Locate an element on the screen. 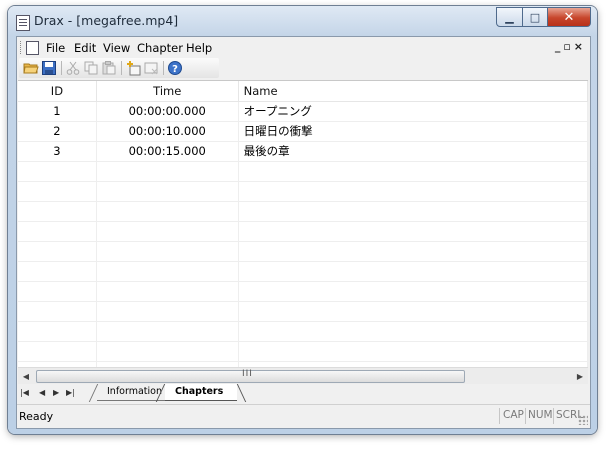  menu-grip-icon is located at coordinates (21, 47).